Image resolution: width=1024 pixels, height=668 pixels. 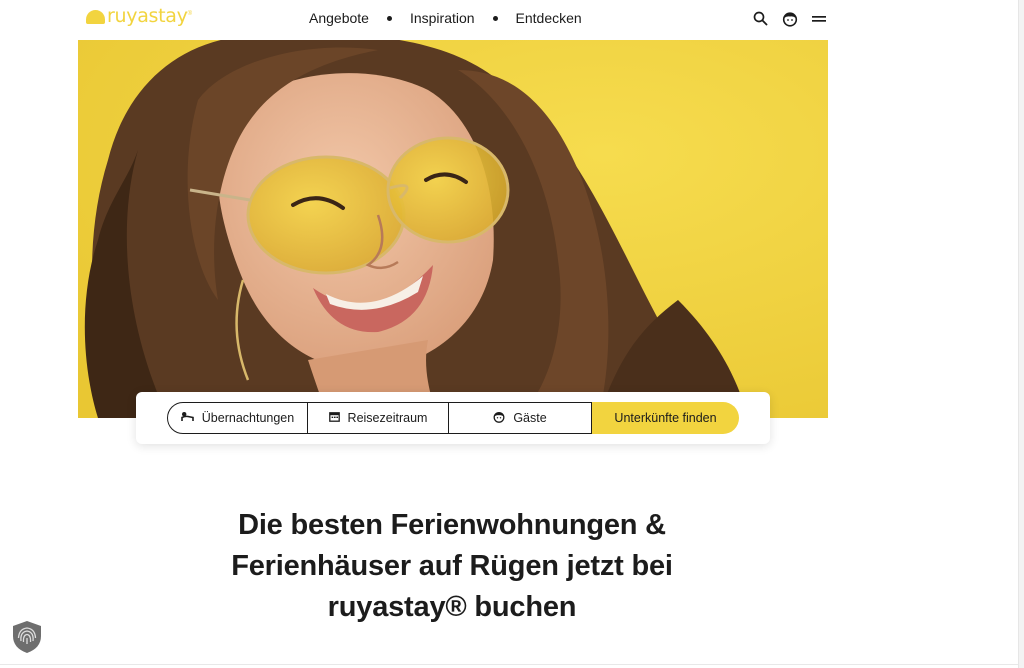 I want to click on find-accommodations-button: Unterkünfte finden, so click(x=665, y=418).